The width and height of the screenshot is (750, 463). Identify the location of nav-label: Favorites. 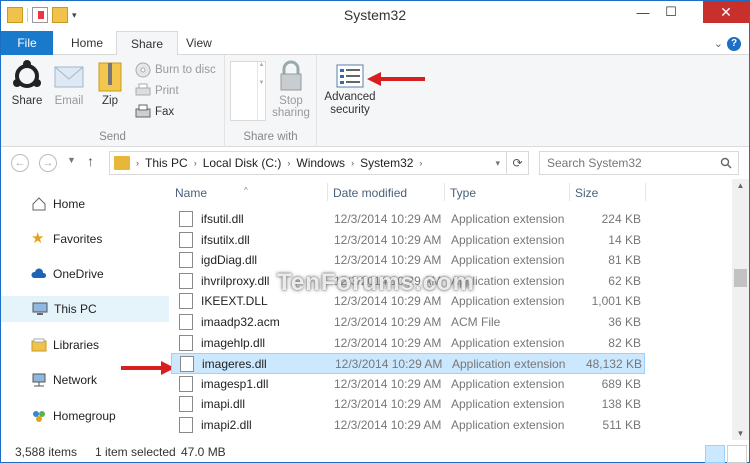
(78, 239).